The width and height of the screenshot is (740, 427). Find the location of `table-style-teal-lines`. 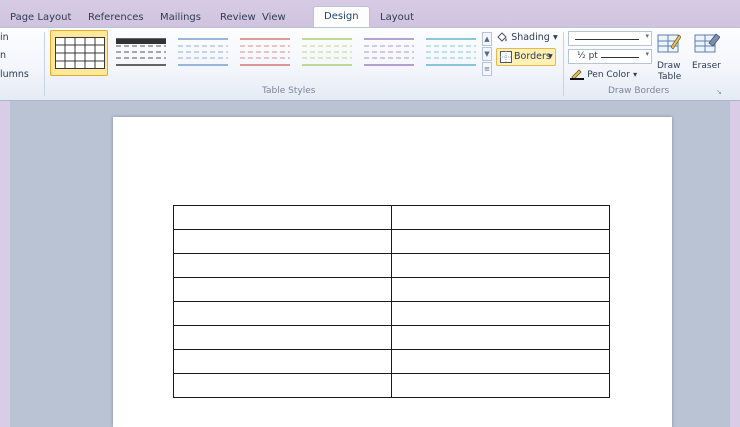

table-style-teal-lines is located at coordinates (451, 53).